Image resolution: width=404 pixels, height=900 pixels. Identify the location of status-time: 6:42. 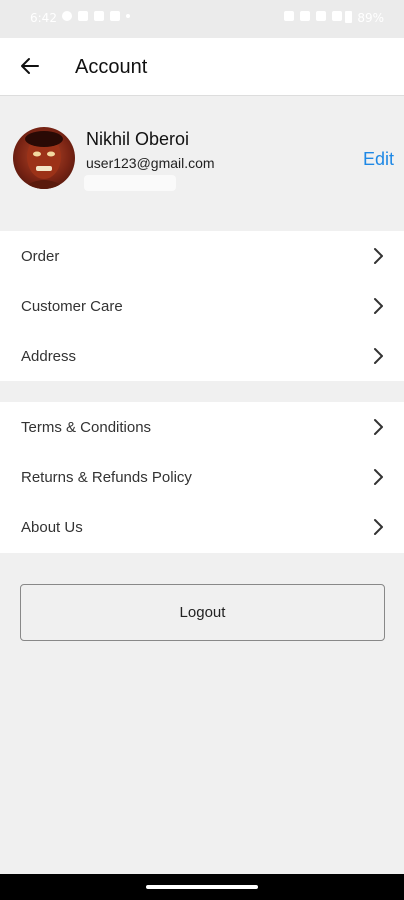
(43, 18).